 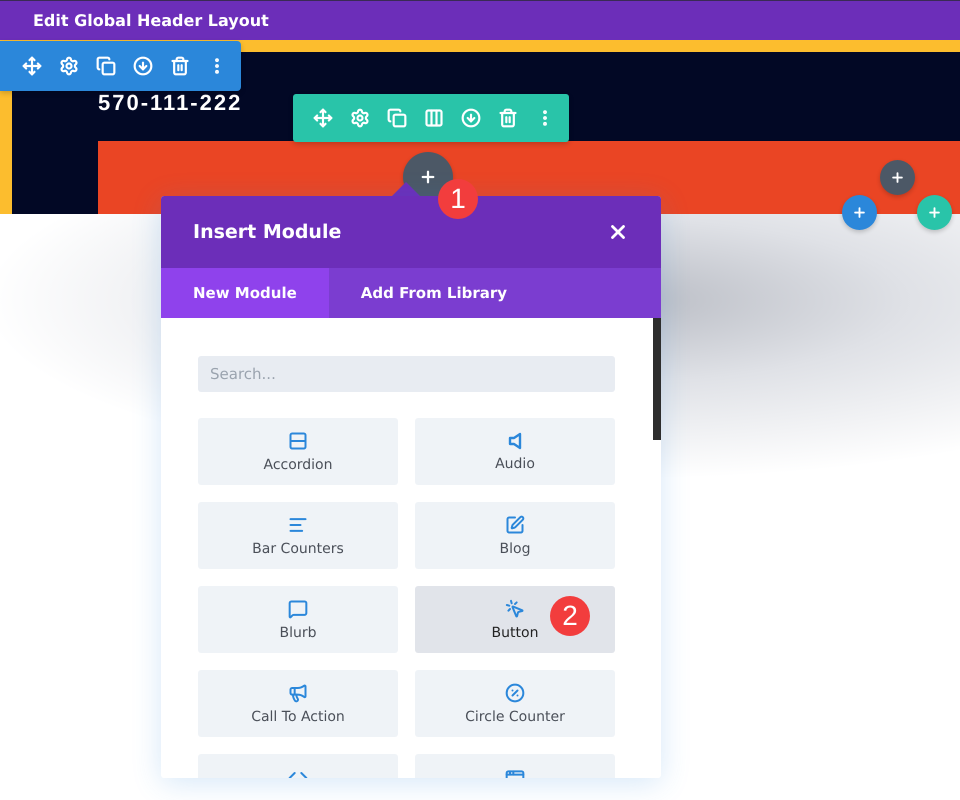 What do you see at coordinates (515, 548) in the screenshot?
I see `module-label: Blog` at bounding box center [515, 548].